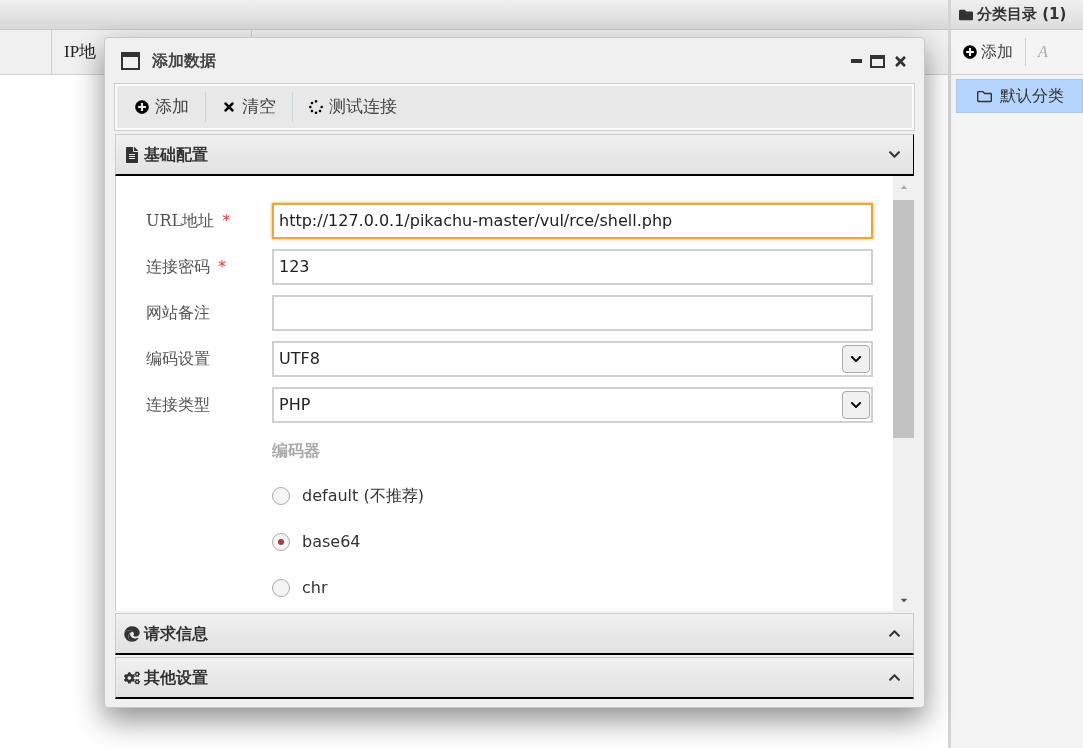  What do you see at coordinates (514, 634) in the screenshot?
I see `section-header: 请求信息` at bounding box center [514, 634].